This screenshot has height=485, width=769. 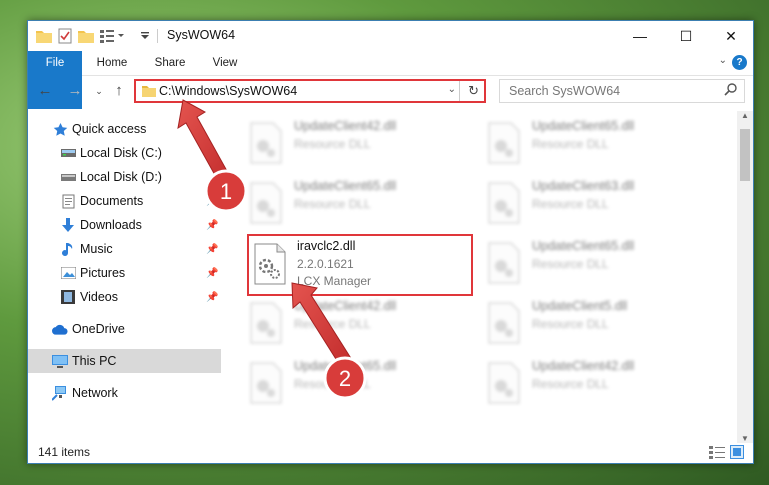 What do you see at coordinates (360, 265) in the screenshot?
I see `highlighted-file-item: iravclc2.dll 2.2.0.1621 LCX Manager` at bounding box center [360, 265].